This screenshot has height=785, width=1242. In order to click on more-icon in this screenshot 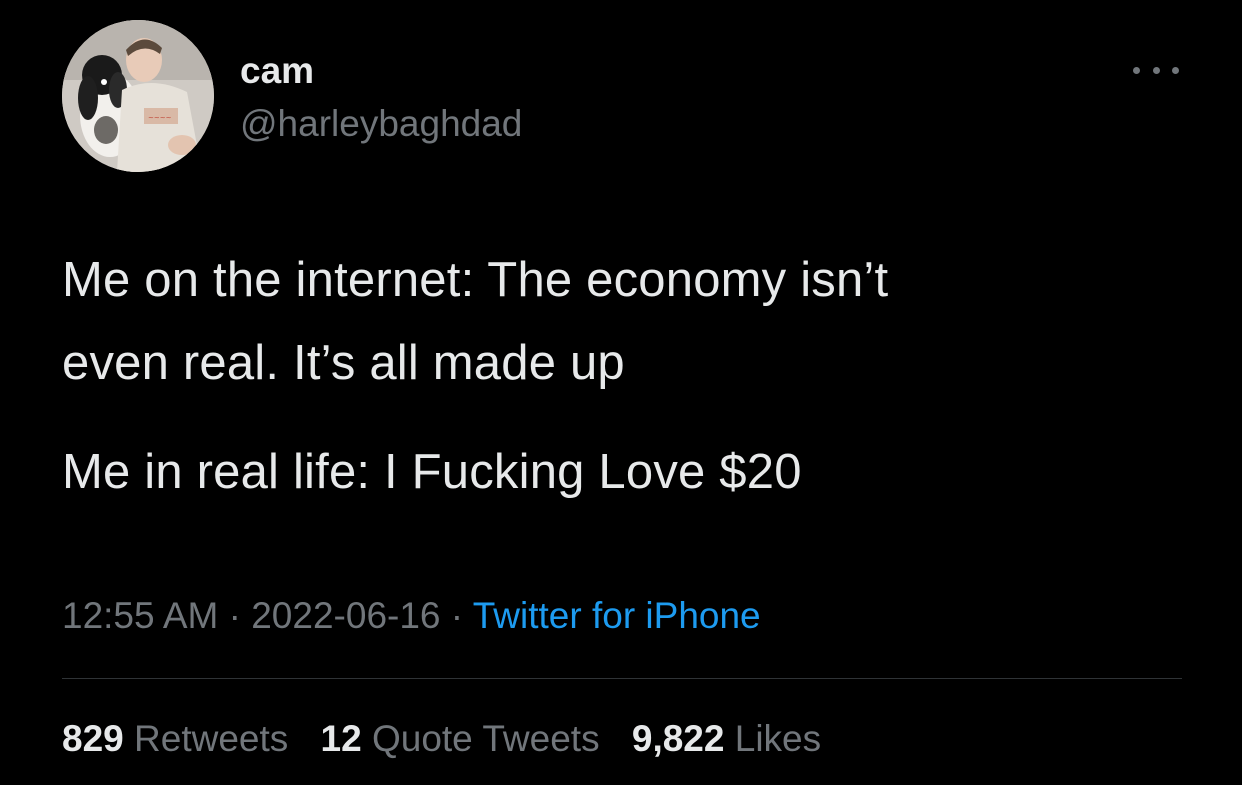, I will do `click(1156, 70)`.